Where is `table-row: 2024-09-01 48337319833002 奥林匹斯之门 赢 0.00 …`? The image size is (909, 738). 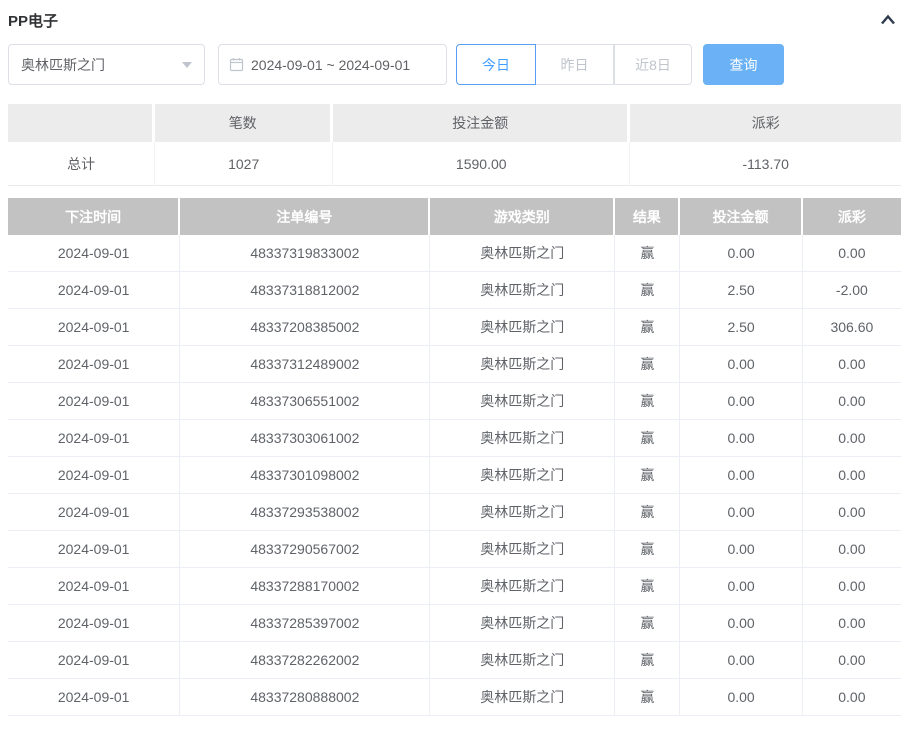 table-row: 2024-09-01 48337319833002 奥林匹斯之门 赢 0.00 … is located at coordinates (454, 253).